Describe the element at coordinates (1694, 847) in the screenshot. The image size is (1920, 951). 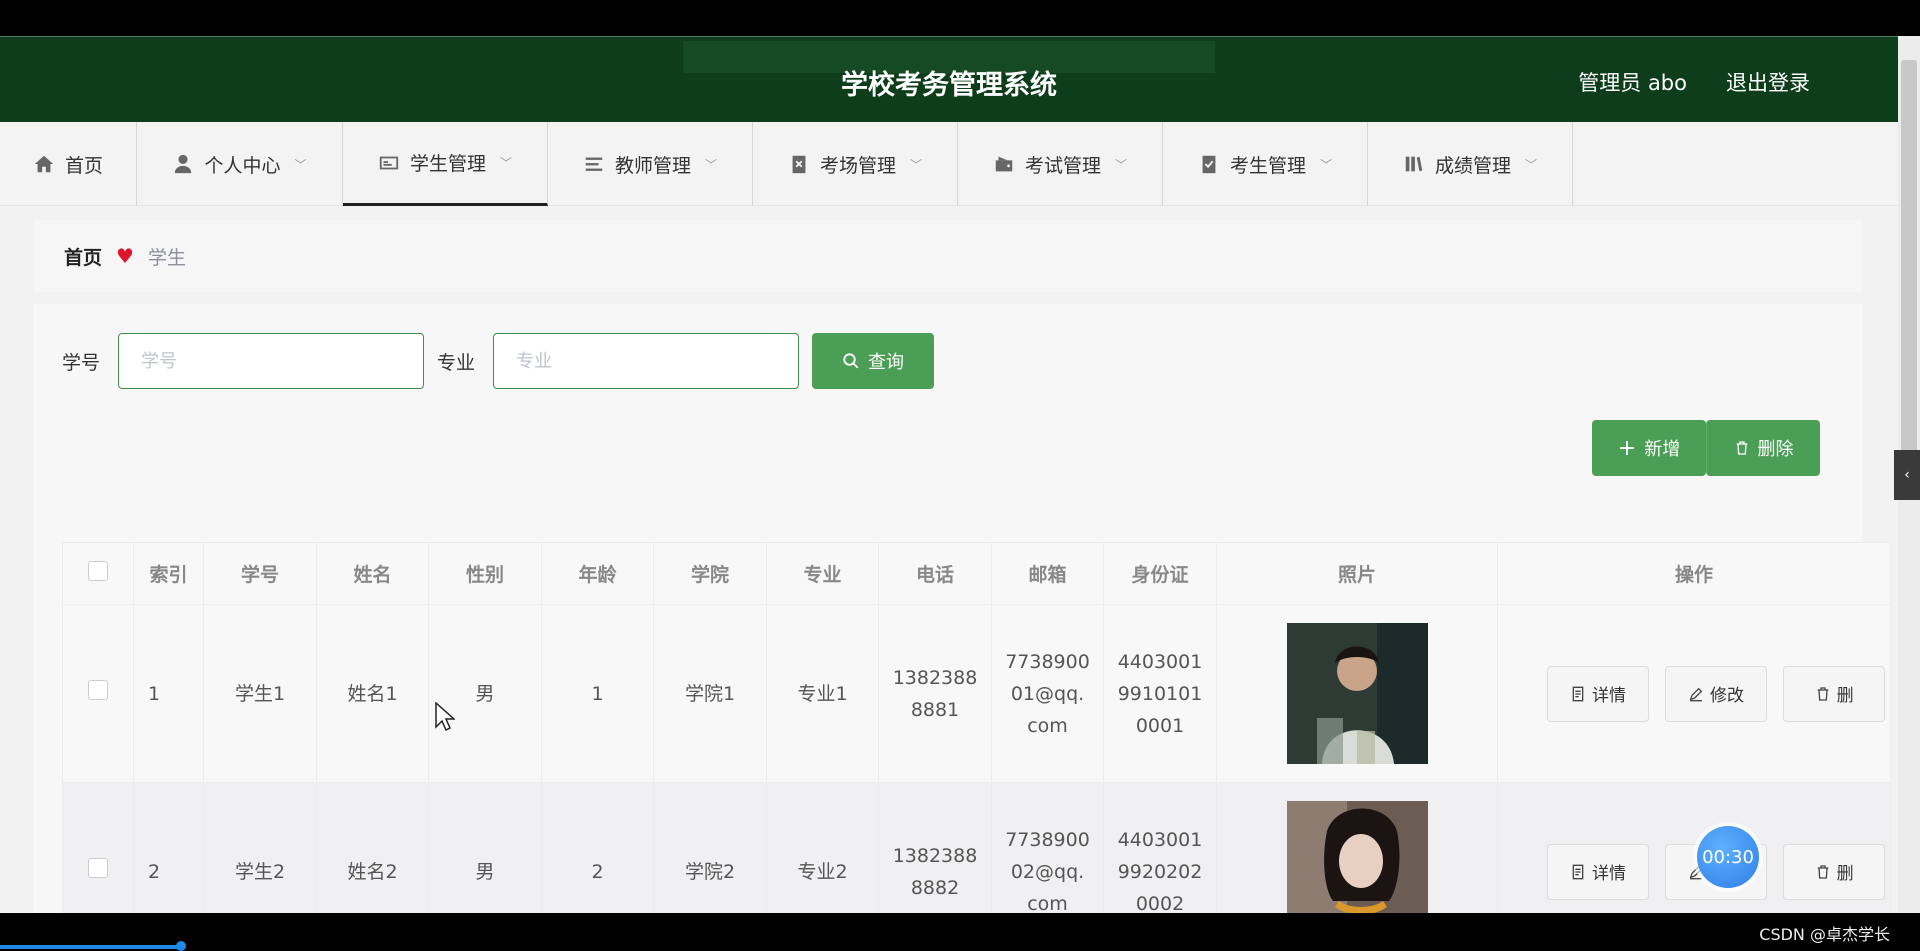
I see `operations-cell: 详情 修改 删` at that location.